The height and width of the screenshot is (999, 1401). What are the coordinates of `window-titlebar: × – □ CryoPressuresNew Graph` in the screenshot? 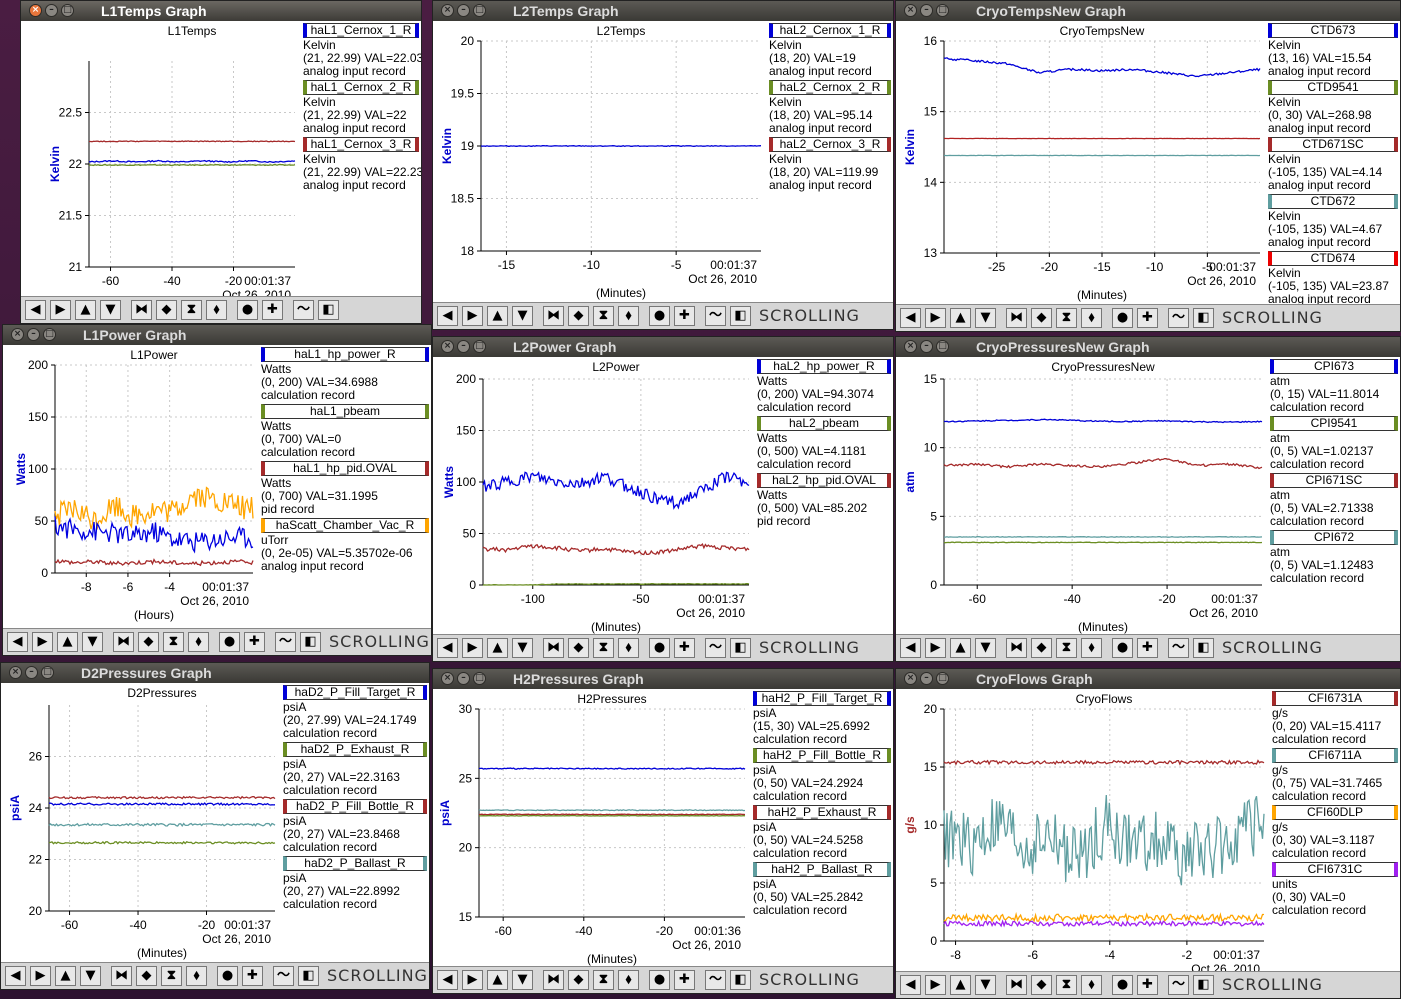 It's located at (1148, 347).